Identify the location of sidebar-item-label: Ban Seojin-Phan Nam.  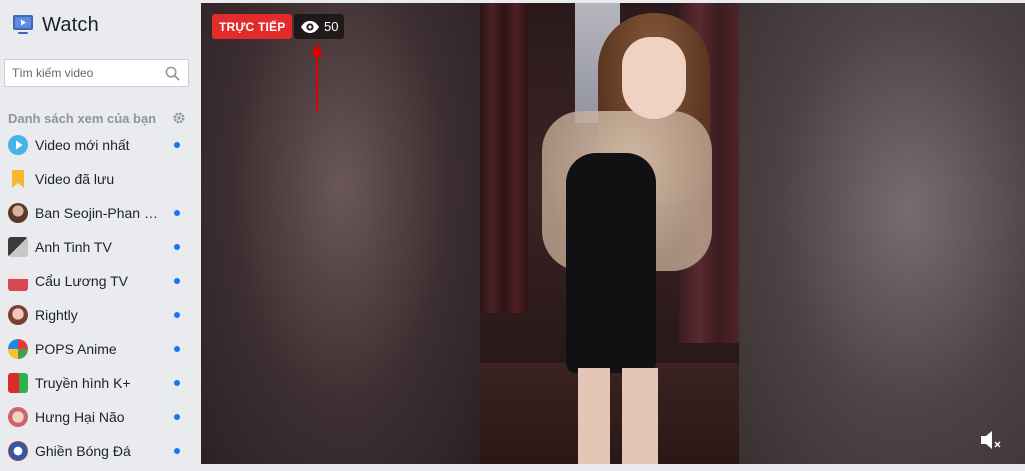
(101, 213).